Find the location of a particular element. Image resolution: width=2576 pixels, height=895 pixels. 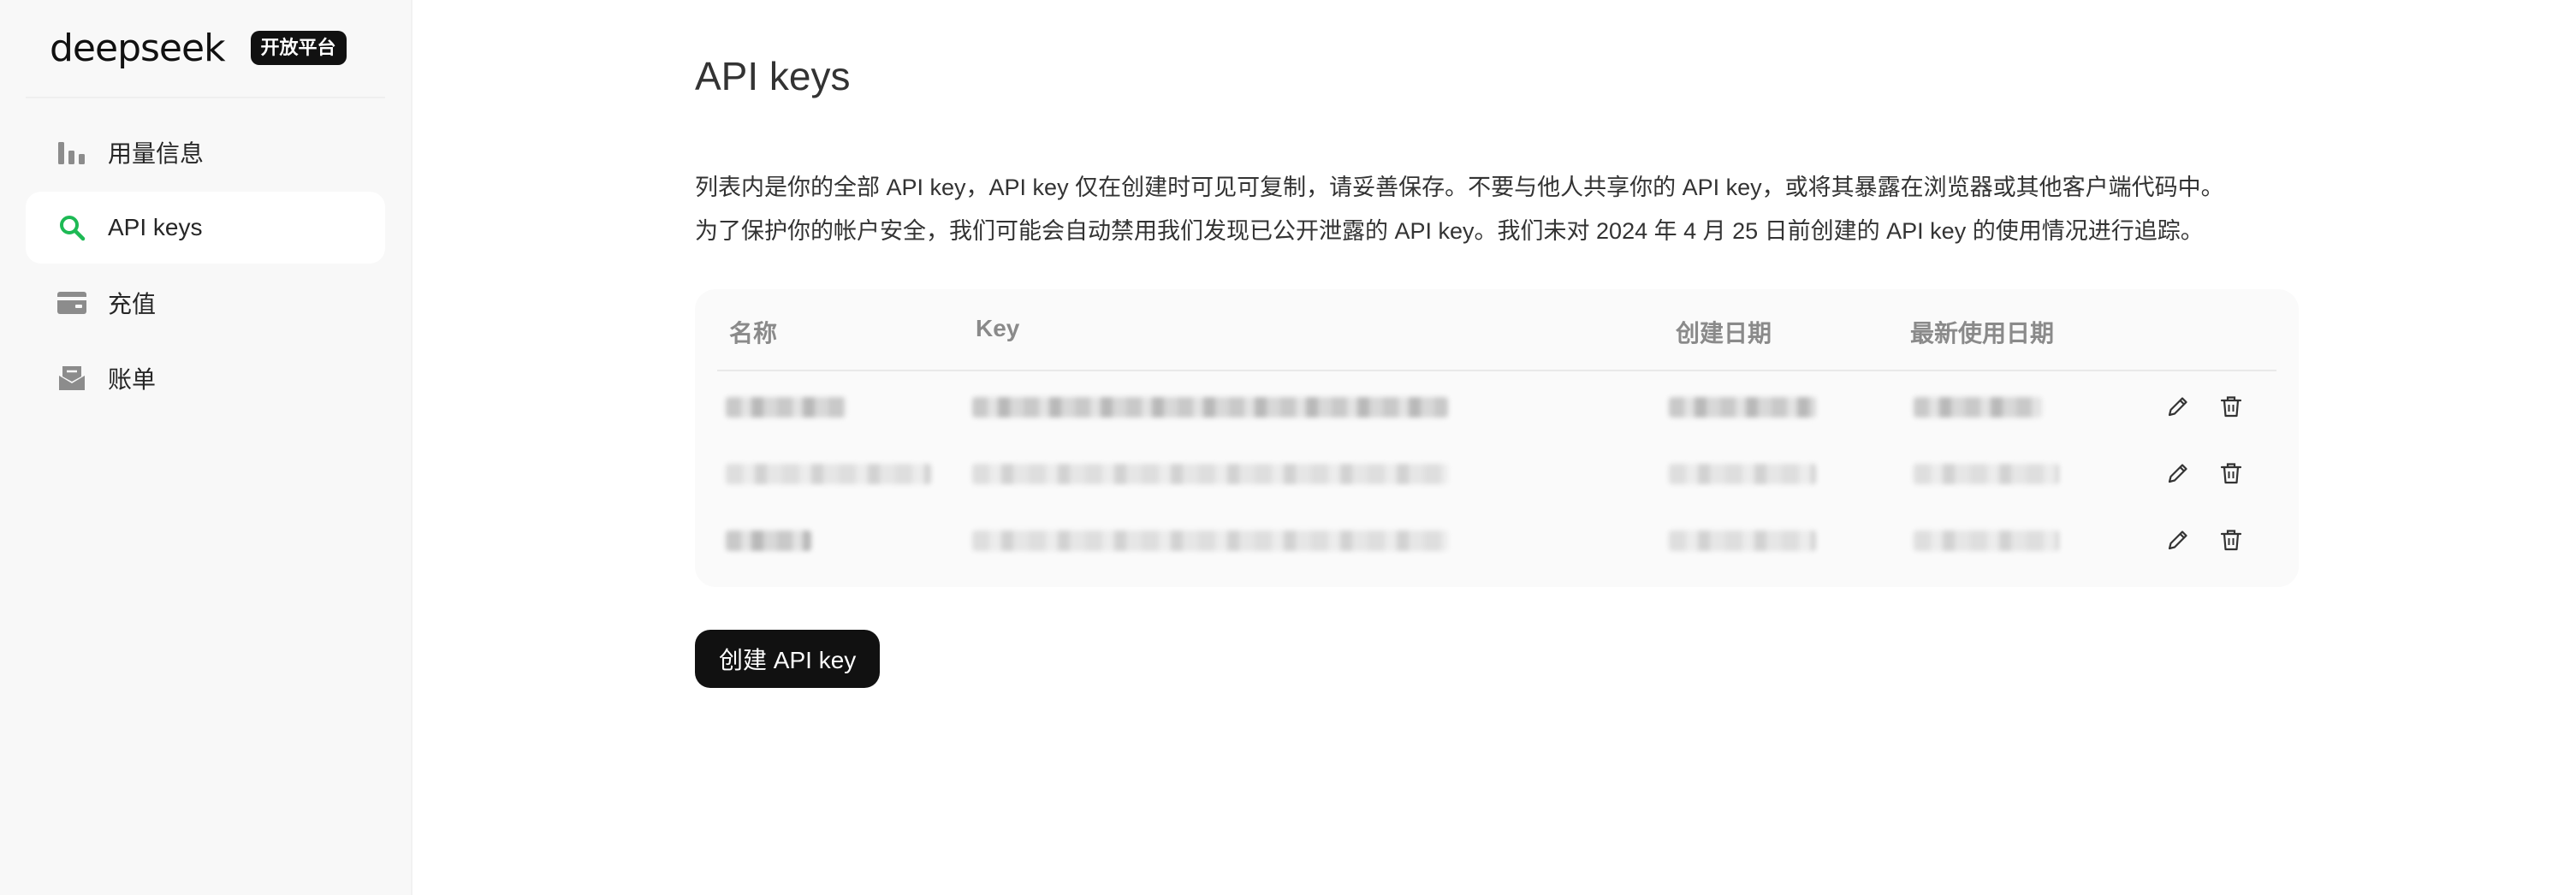

create-api-key-button: 创建 API key is located at coordinates (788, 659).